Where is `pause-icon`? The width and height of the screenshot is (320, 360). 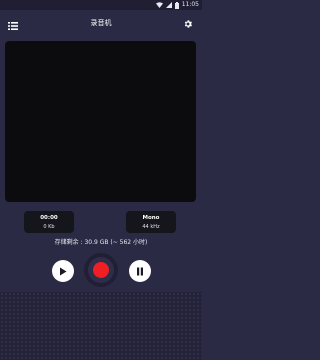 pause-icon is located at coordinates (140, 271).